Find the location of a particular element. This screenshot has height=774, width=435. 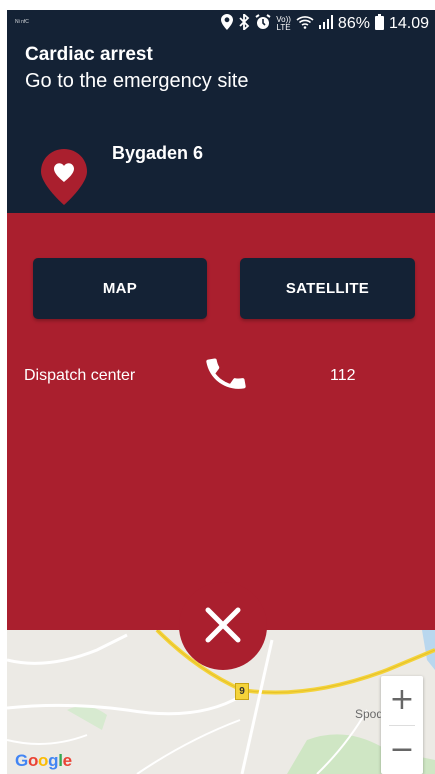

phone-icon is located at coordinates (226, 374).